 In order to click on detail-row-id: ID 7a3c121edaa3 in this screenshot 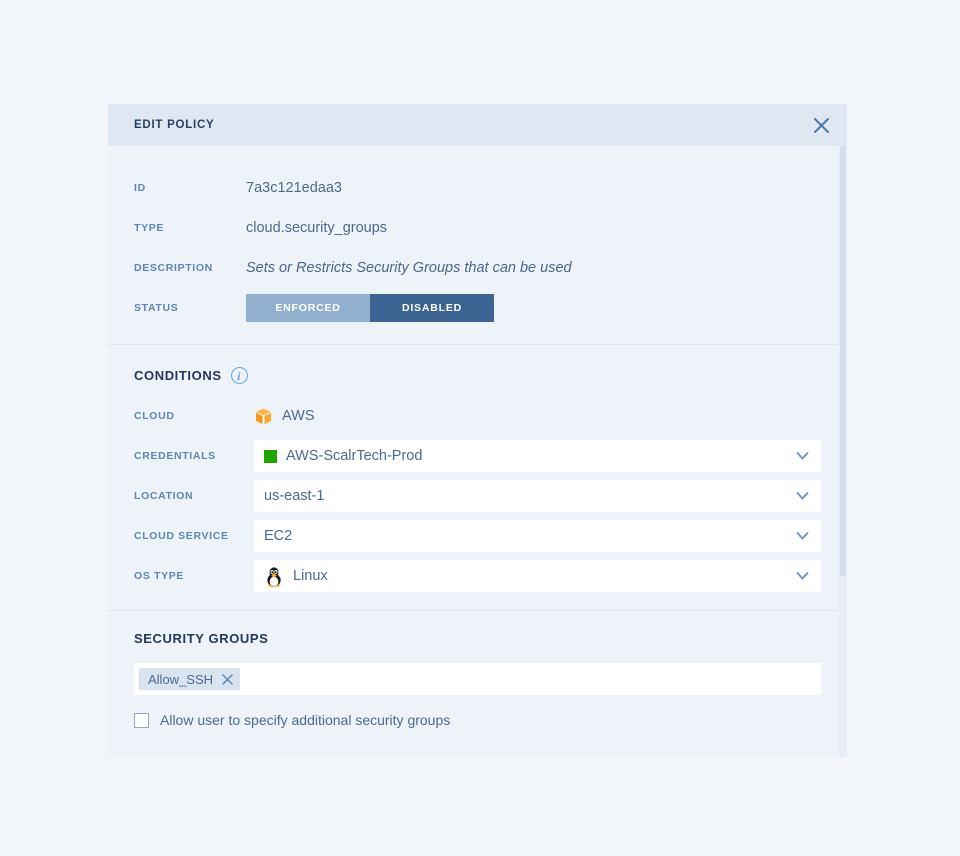, I will do `click(477, 188)`.